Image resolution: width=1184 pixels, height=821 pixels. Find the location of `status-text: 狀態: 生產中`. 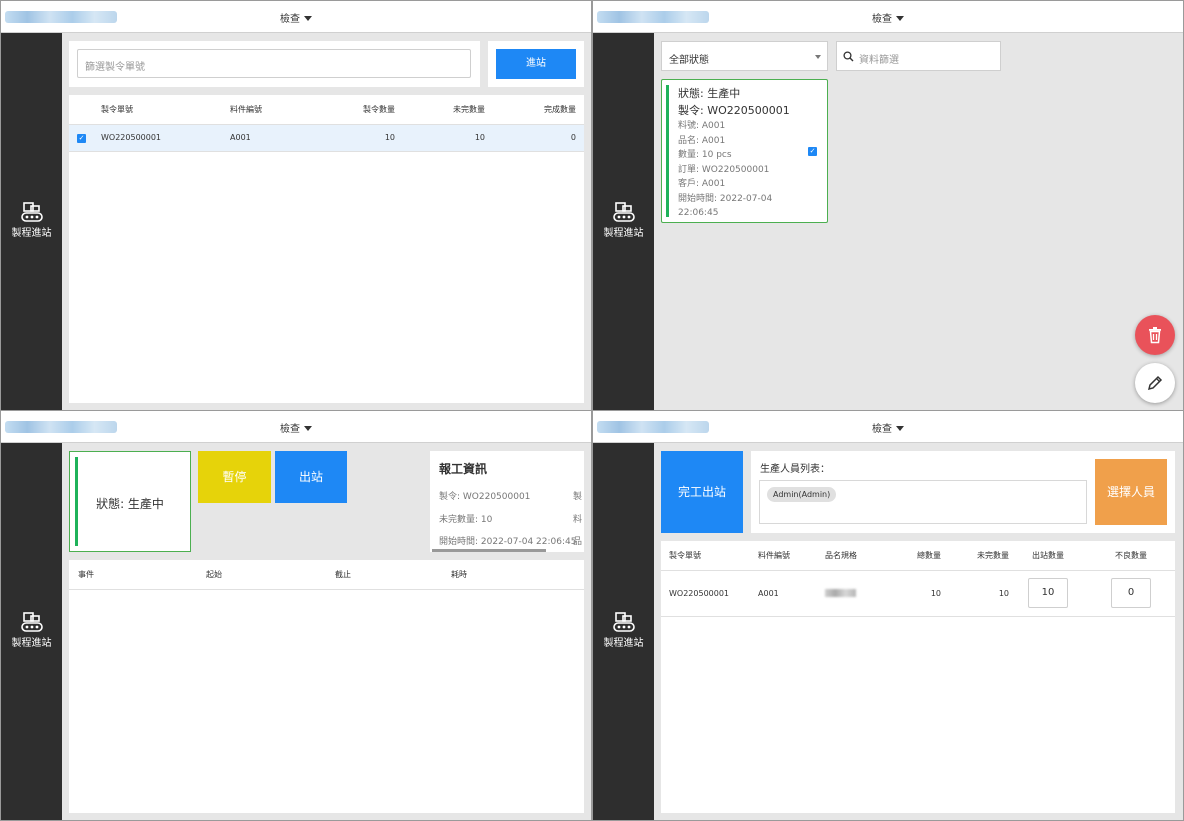

status-text: 狀態: 生產中 is located at coordinates (130, 504).